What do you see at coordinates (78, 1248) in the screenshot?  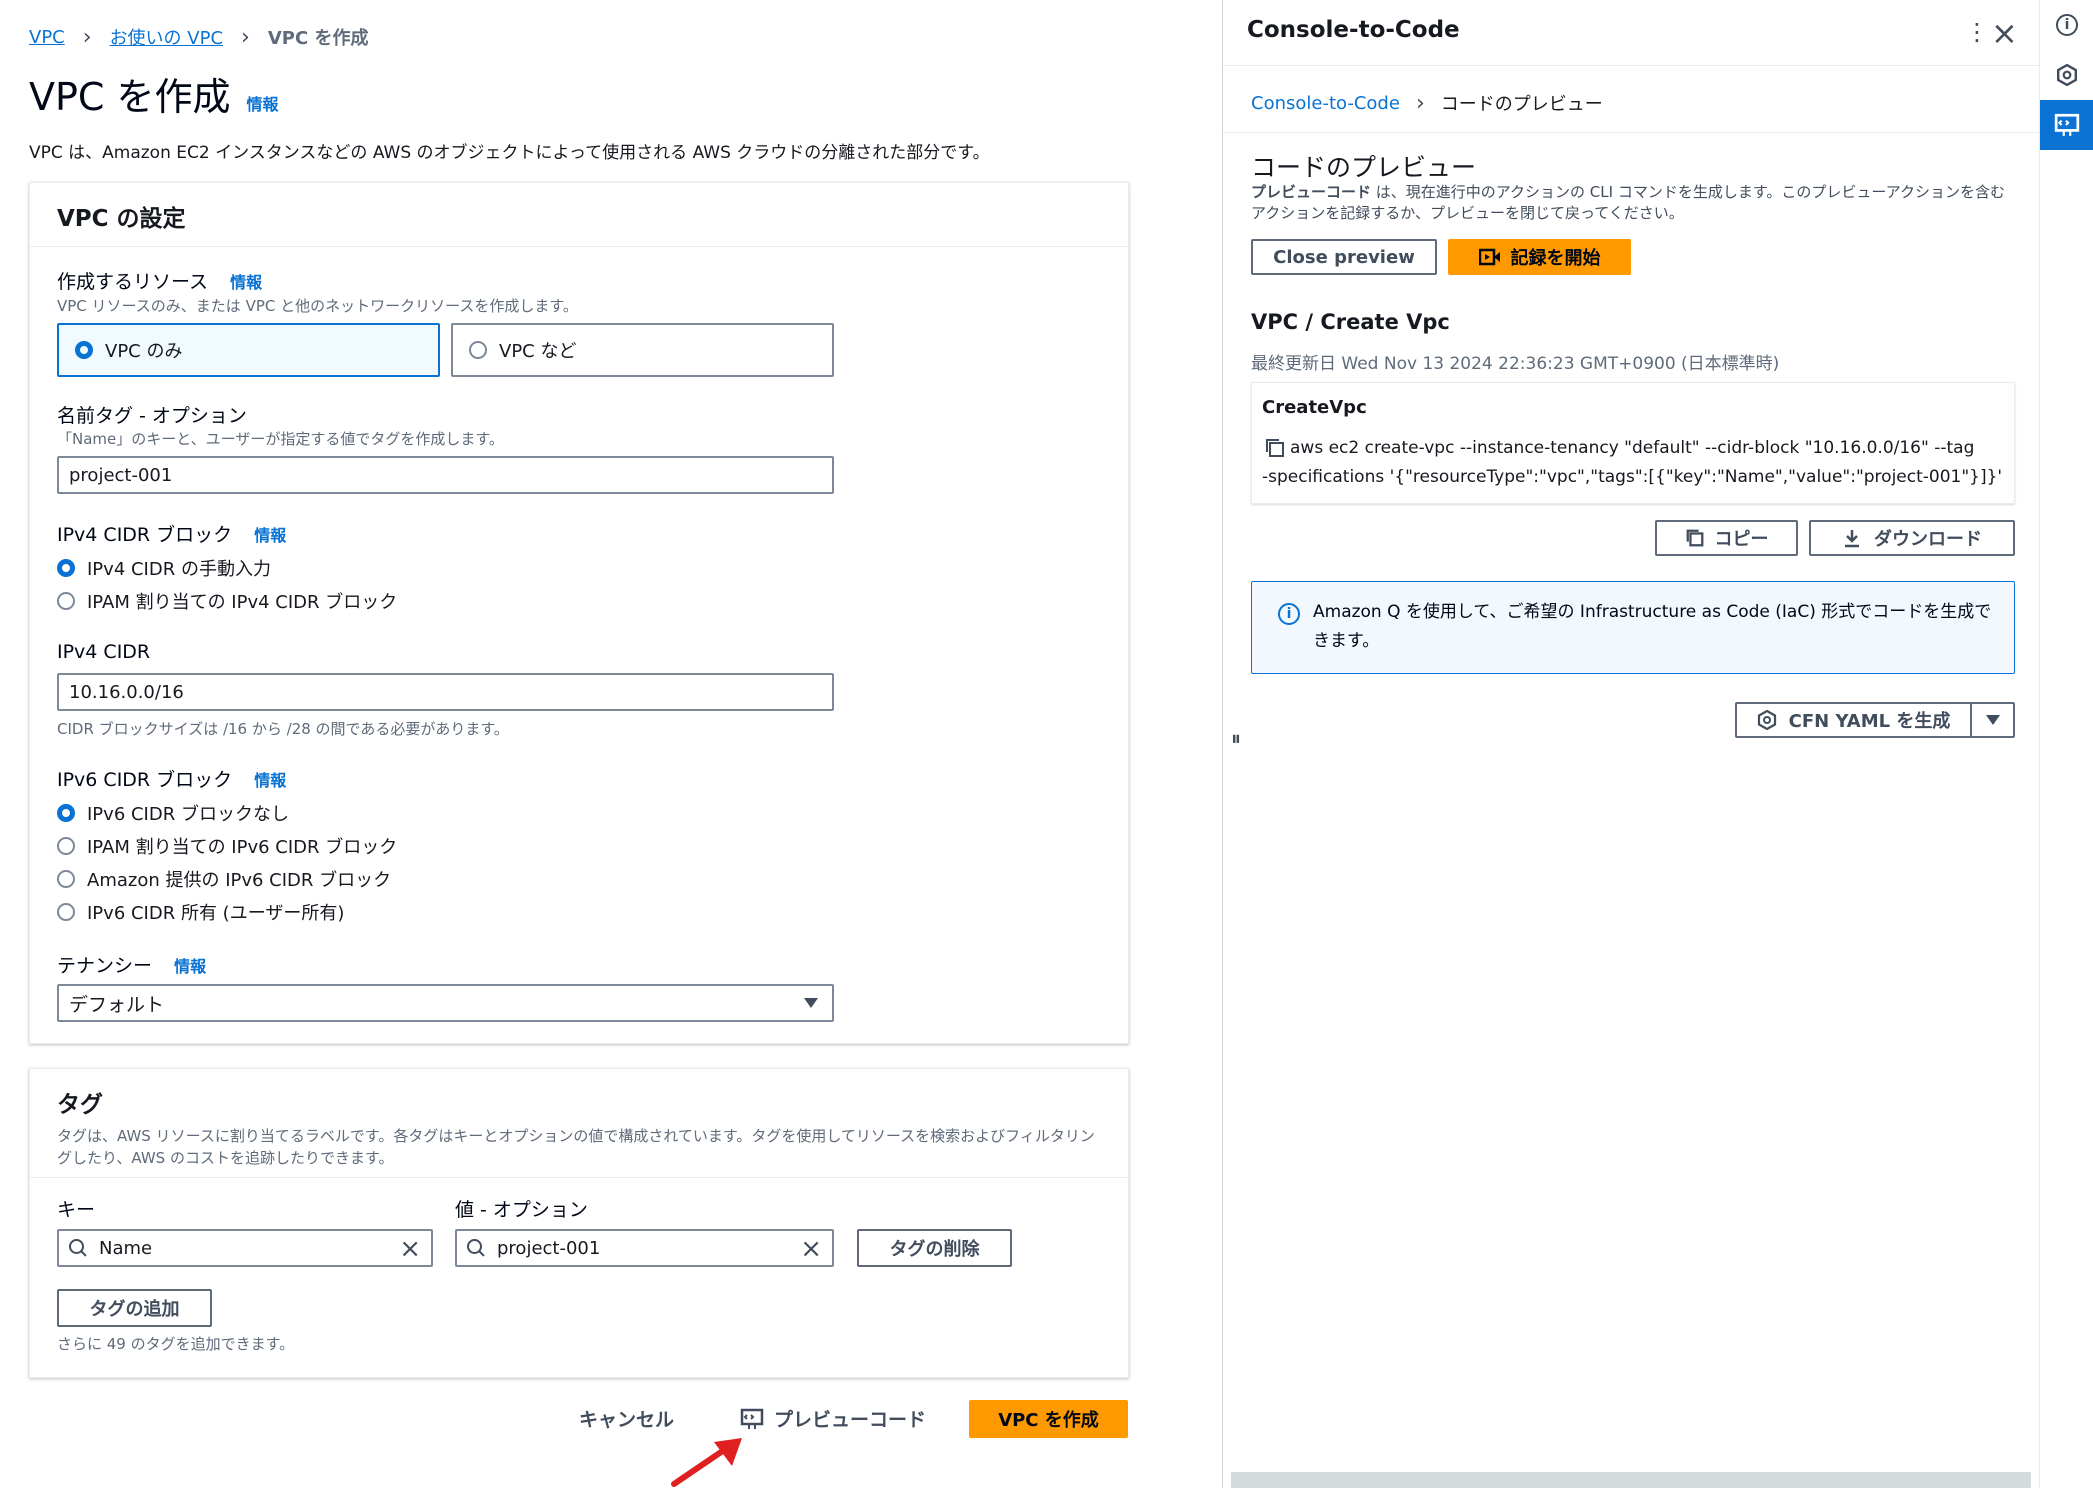 I see `search-icon` at bounding box center [78, 1248].